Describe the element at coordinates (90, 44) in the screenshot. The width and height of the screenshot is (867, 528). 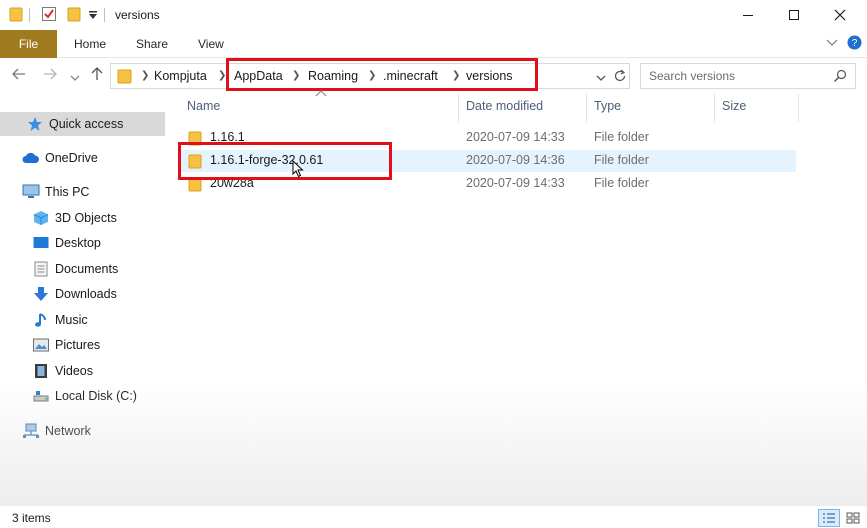
I see `tab-home: Home` at that location.